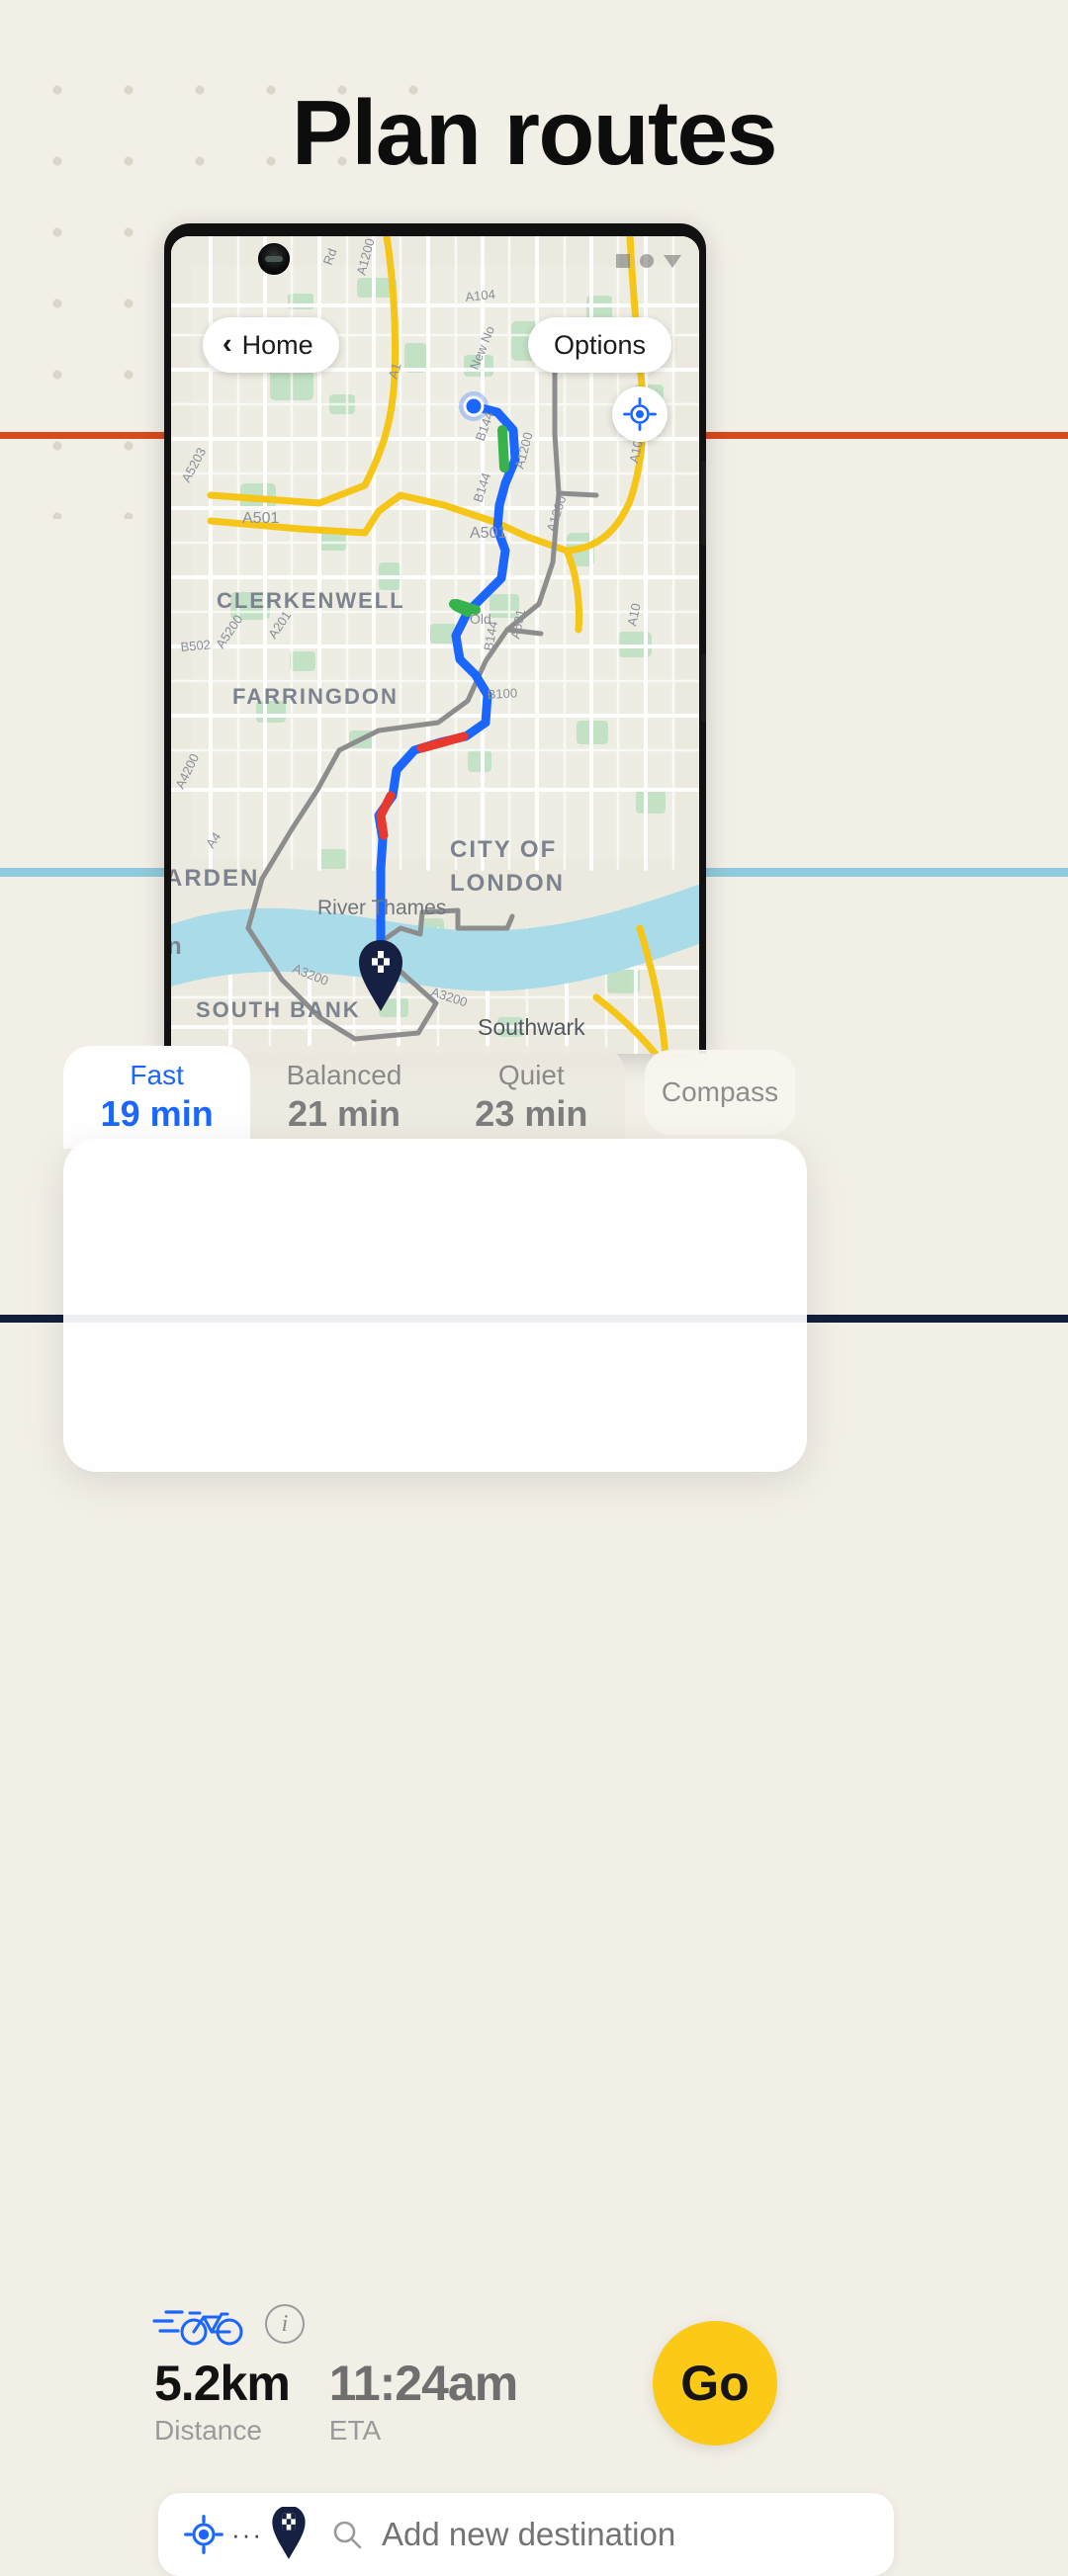  What do you see at coordinates (204, 2534) in the screenshot?
I see `current-location-icon` at bounding box center [204, 2534].